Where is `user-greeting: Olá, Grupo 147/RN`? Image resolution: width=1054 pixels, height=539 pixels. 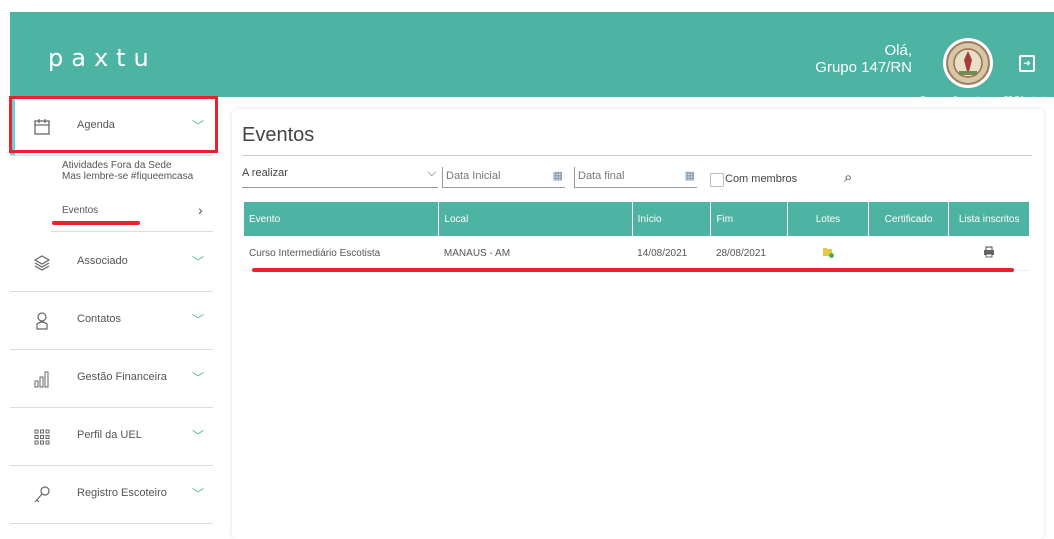 user-greeting: Olá, Grupo 147/RN is located at coordinates (863, 59).